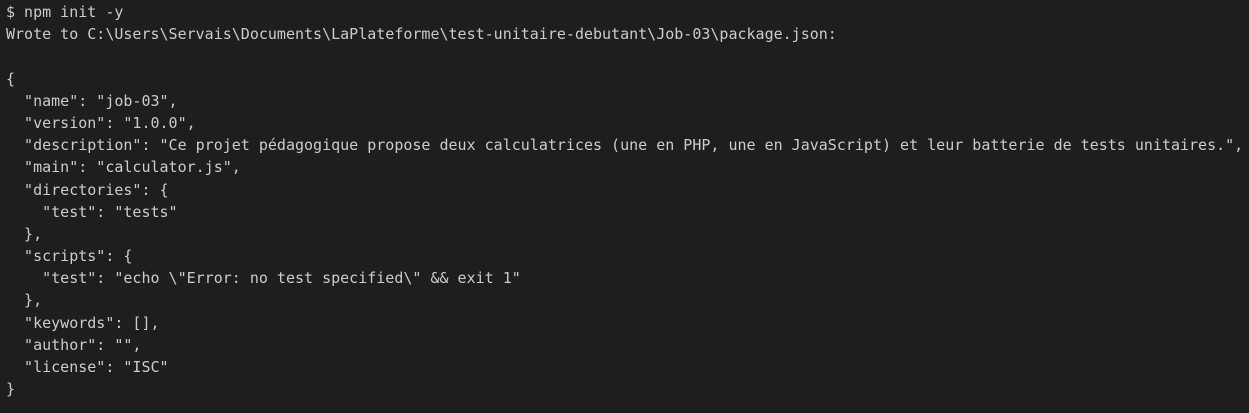 The width and height of the screenshot is (1249, 413). I want to click on json-name-line: "name": "job-03",, so click(92, 100).